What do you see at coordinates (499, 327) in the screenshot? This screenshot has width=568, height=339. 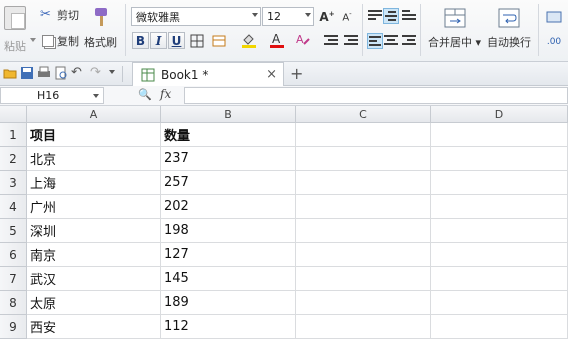 I see `cell-d9` at bounding box center [499, 327].